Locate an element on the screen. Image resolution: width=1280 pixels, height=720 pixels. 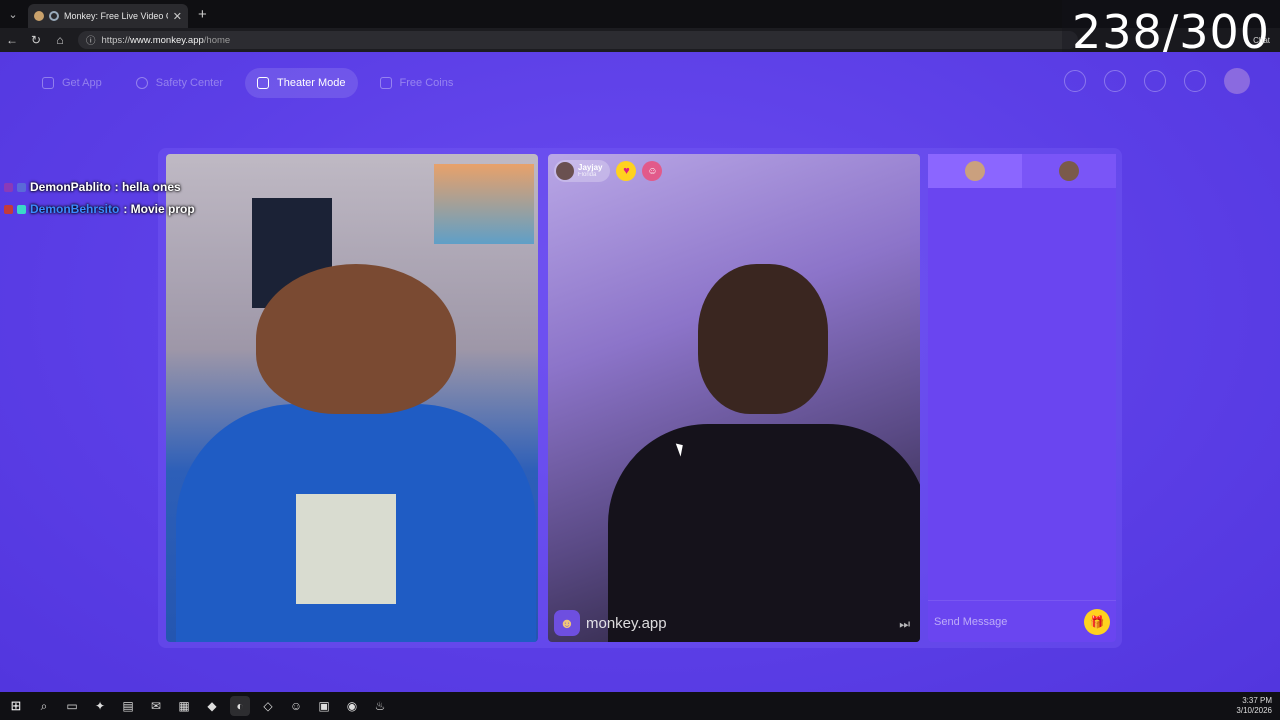
partner-location: Florida is located at coordinates (587, 175).